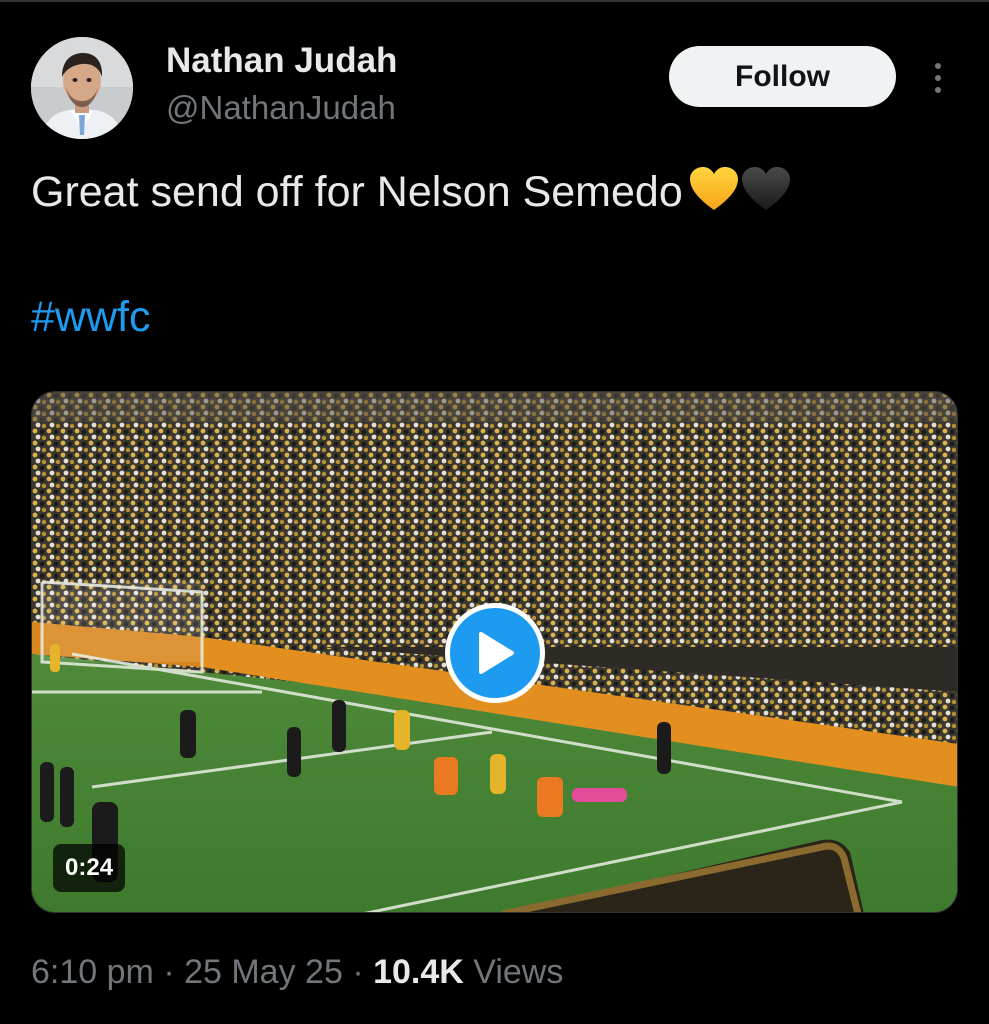  I want to click on tweet-text: Great send off for Nelson Semedo, so click(411, 195).